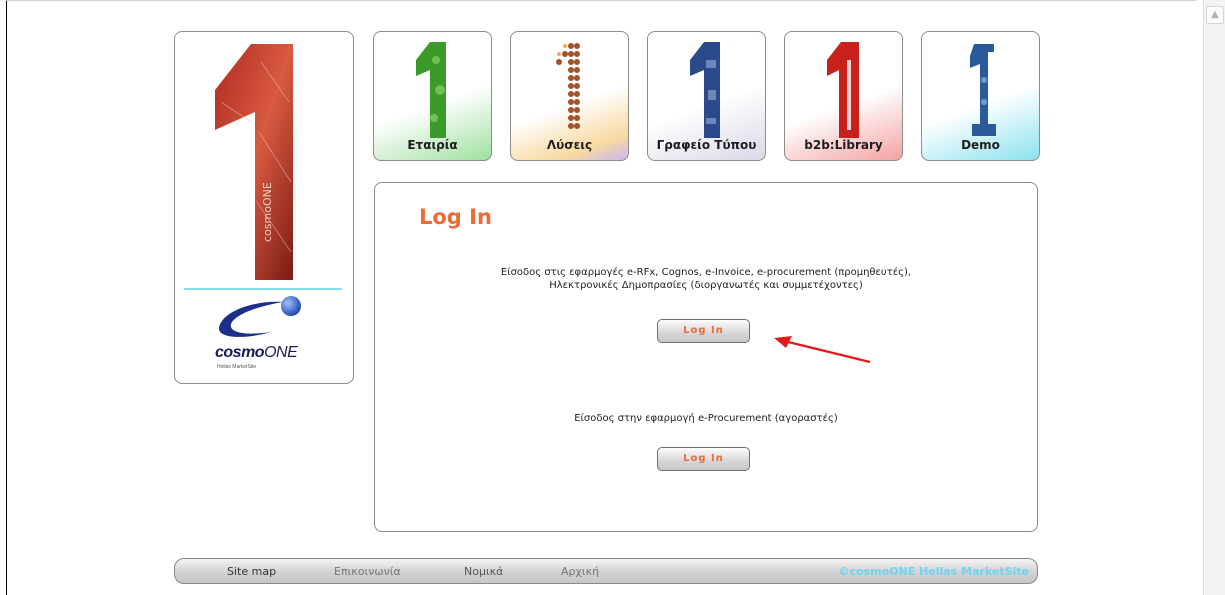 The width and height of the screenshot is (1225, 595). Describe the element at coordinates (431, 90) in the screenshot. I see `number-one-green-icon` at that location.